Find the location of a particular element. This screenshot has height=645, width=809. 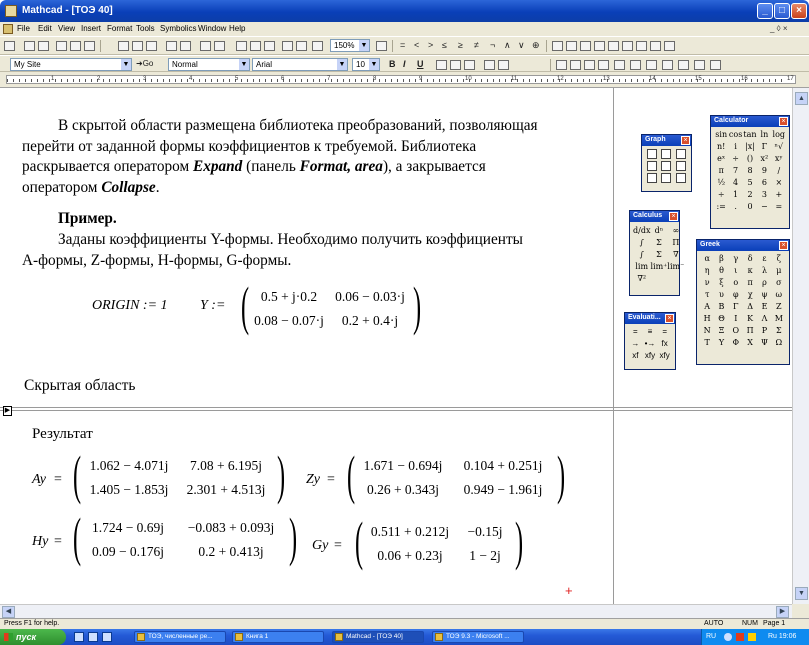

evaluation-key: → is located at coordinates (635, 344).